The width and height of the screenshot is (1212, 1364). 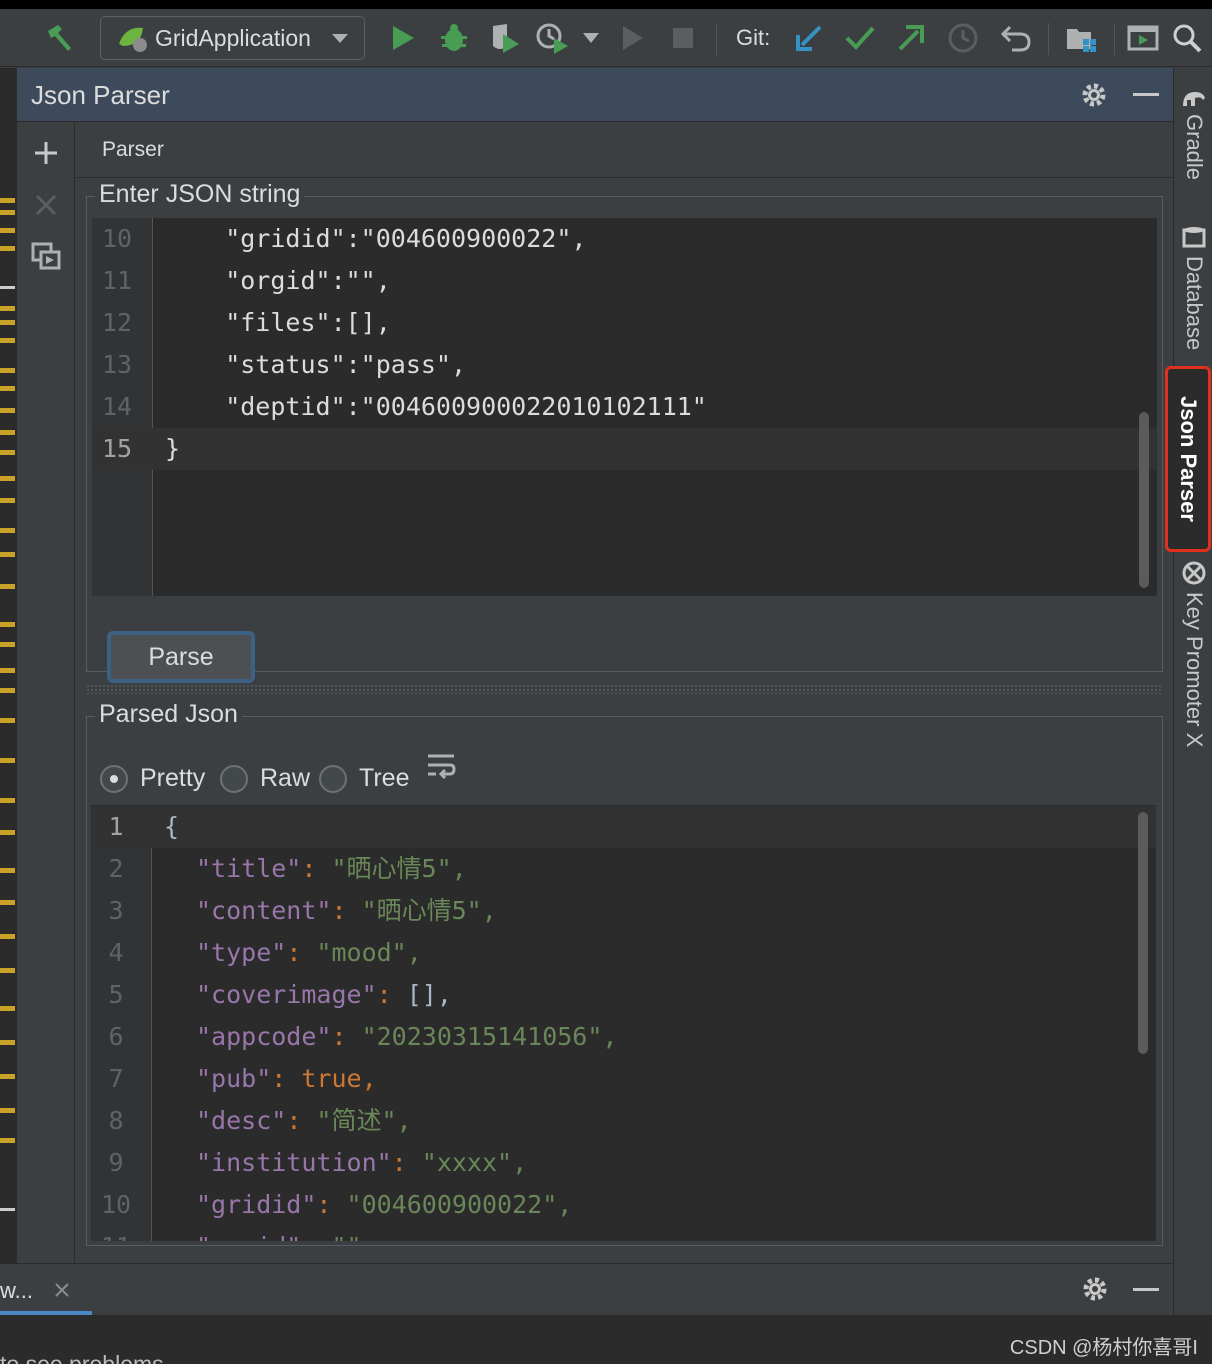 I want to click on main-toolbar: GridApplication Git:, so click(x=606, y=38).